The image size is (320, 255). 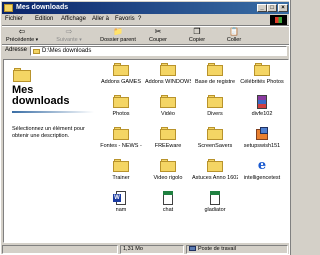 I want to click on file-item: Wnam, so click(x=121, y=203).